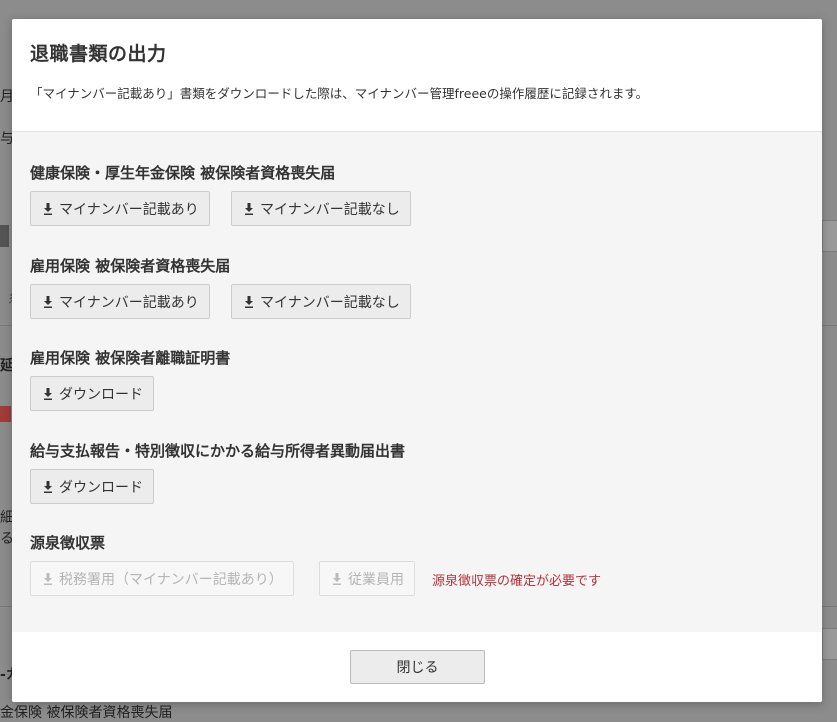  I want to click on dialog-footer: 閉じる, so click(417, 667).